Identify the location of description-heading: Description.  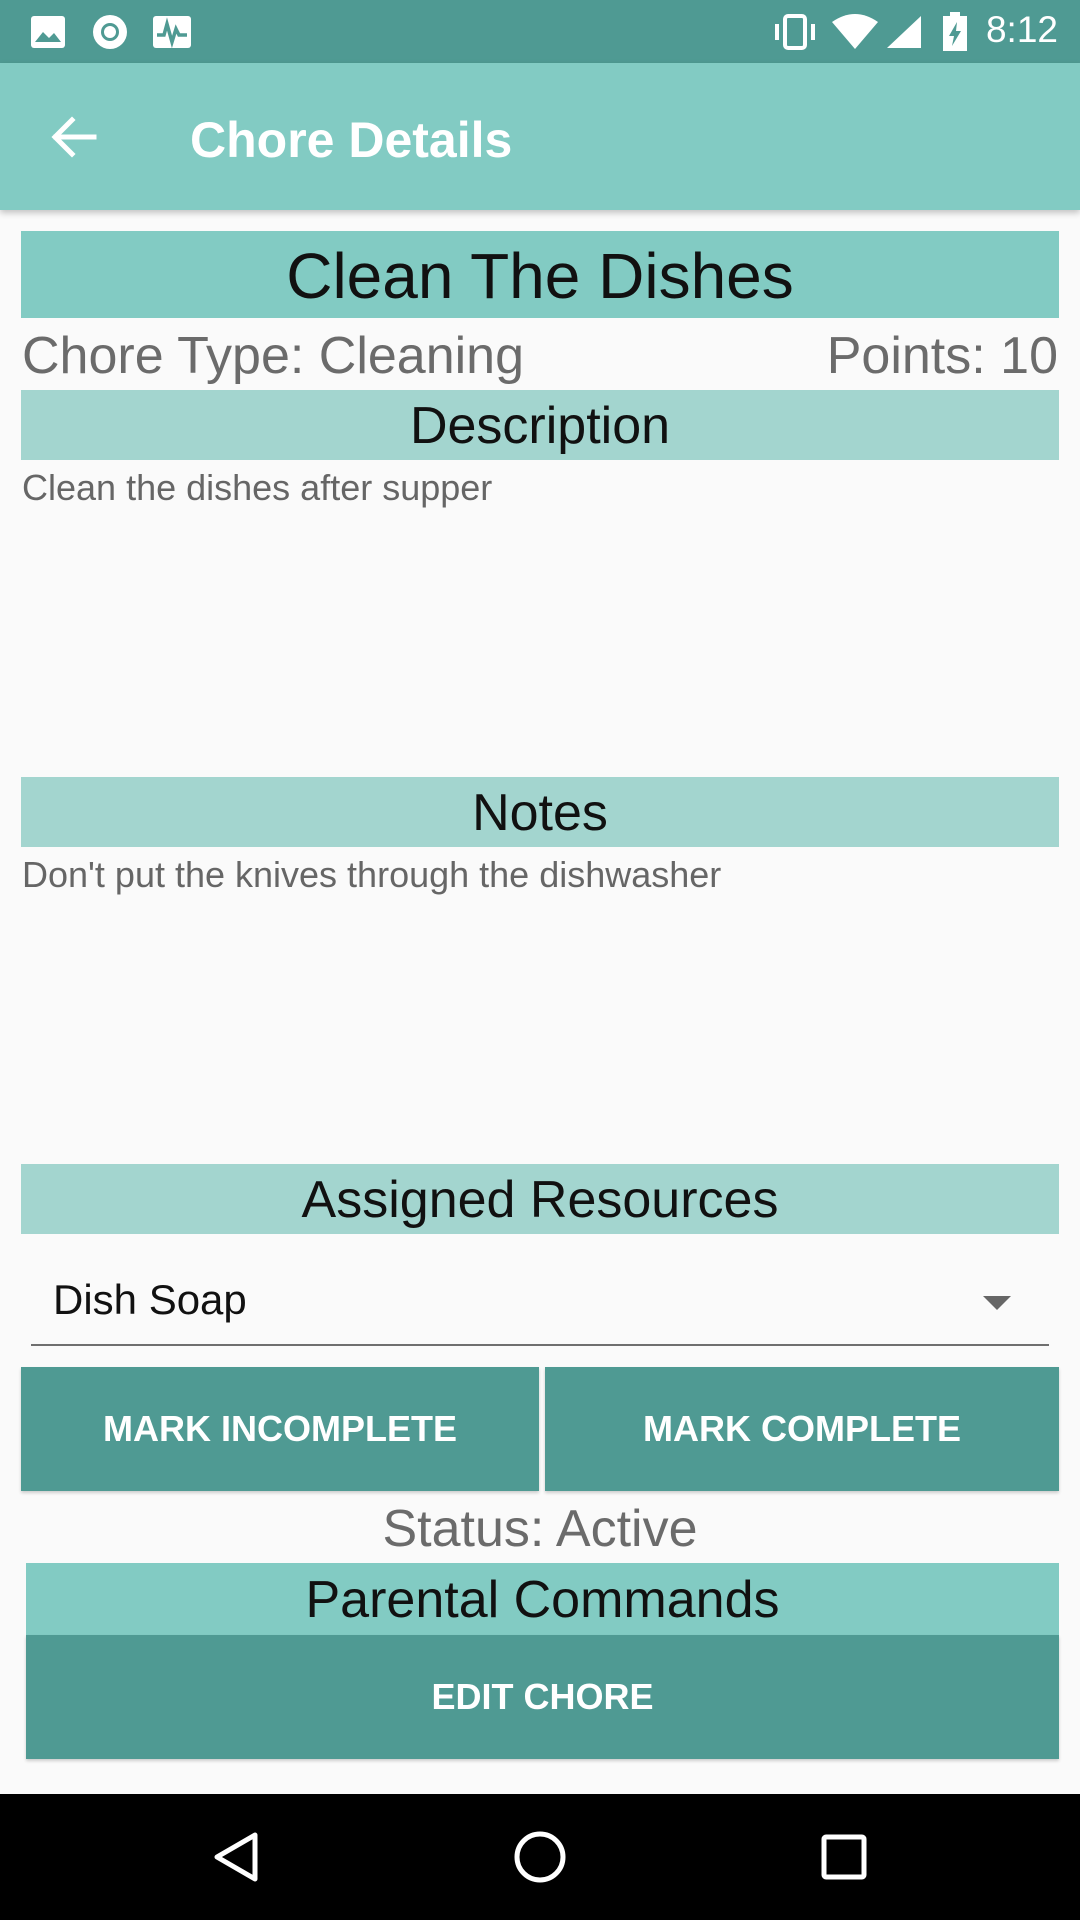
(540, 425).